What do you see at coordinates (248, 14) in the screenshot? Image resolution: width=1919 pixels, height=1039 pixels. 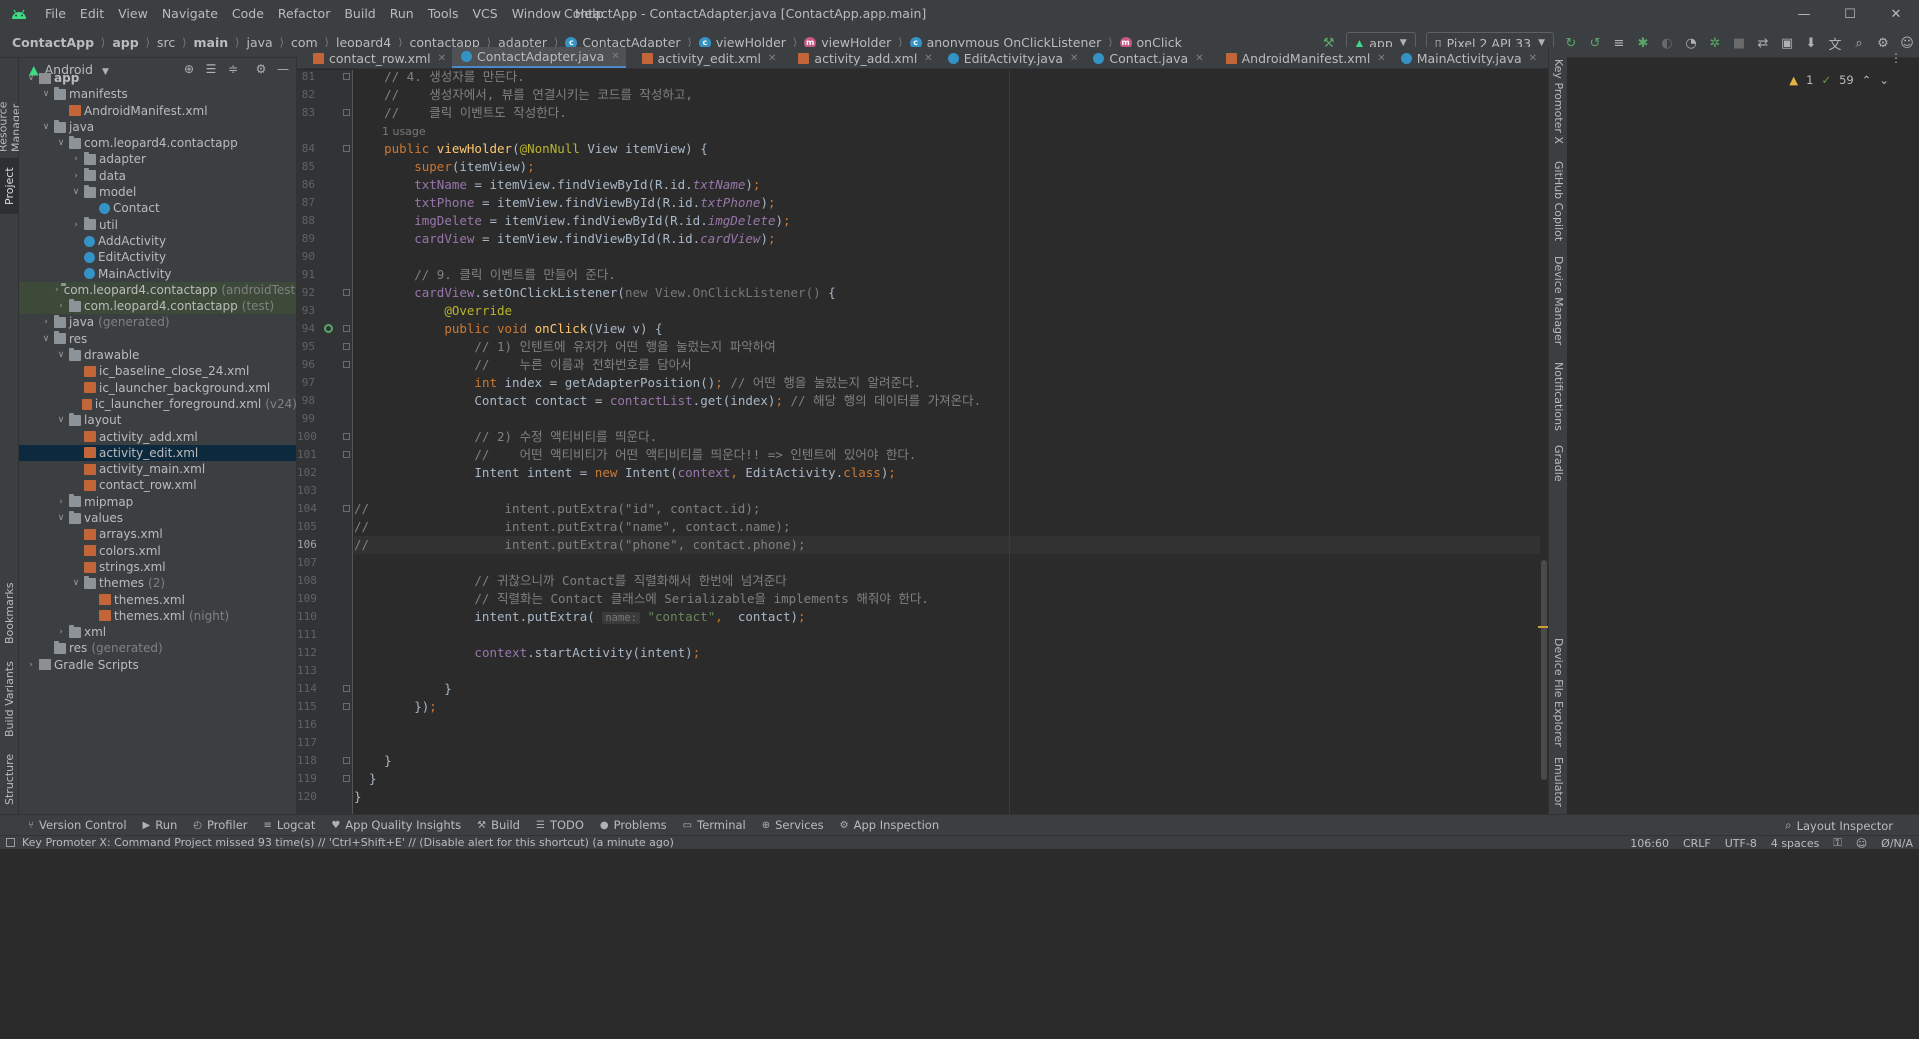 I see `menu-item-code: Code` at bounding box center [248, 14].